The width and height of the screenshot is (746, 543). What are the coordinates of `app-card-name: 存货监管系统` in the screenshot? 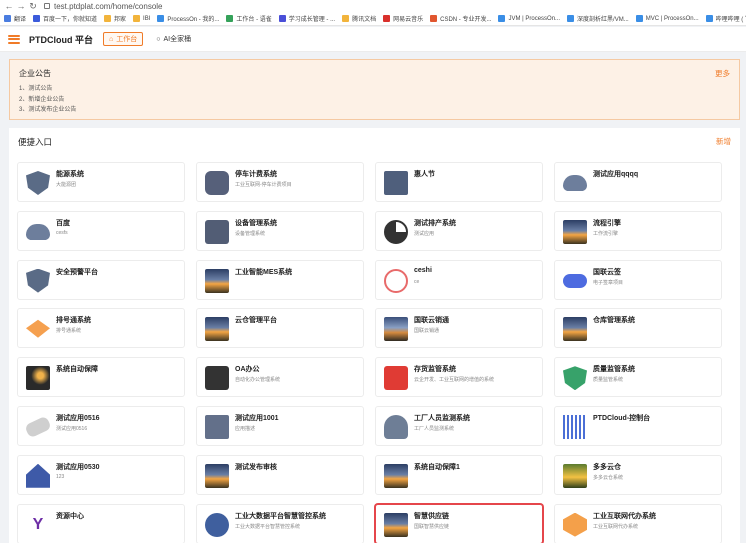 It's located at (435, 370).